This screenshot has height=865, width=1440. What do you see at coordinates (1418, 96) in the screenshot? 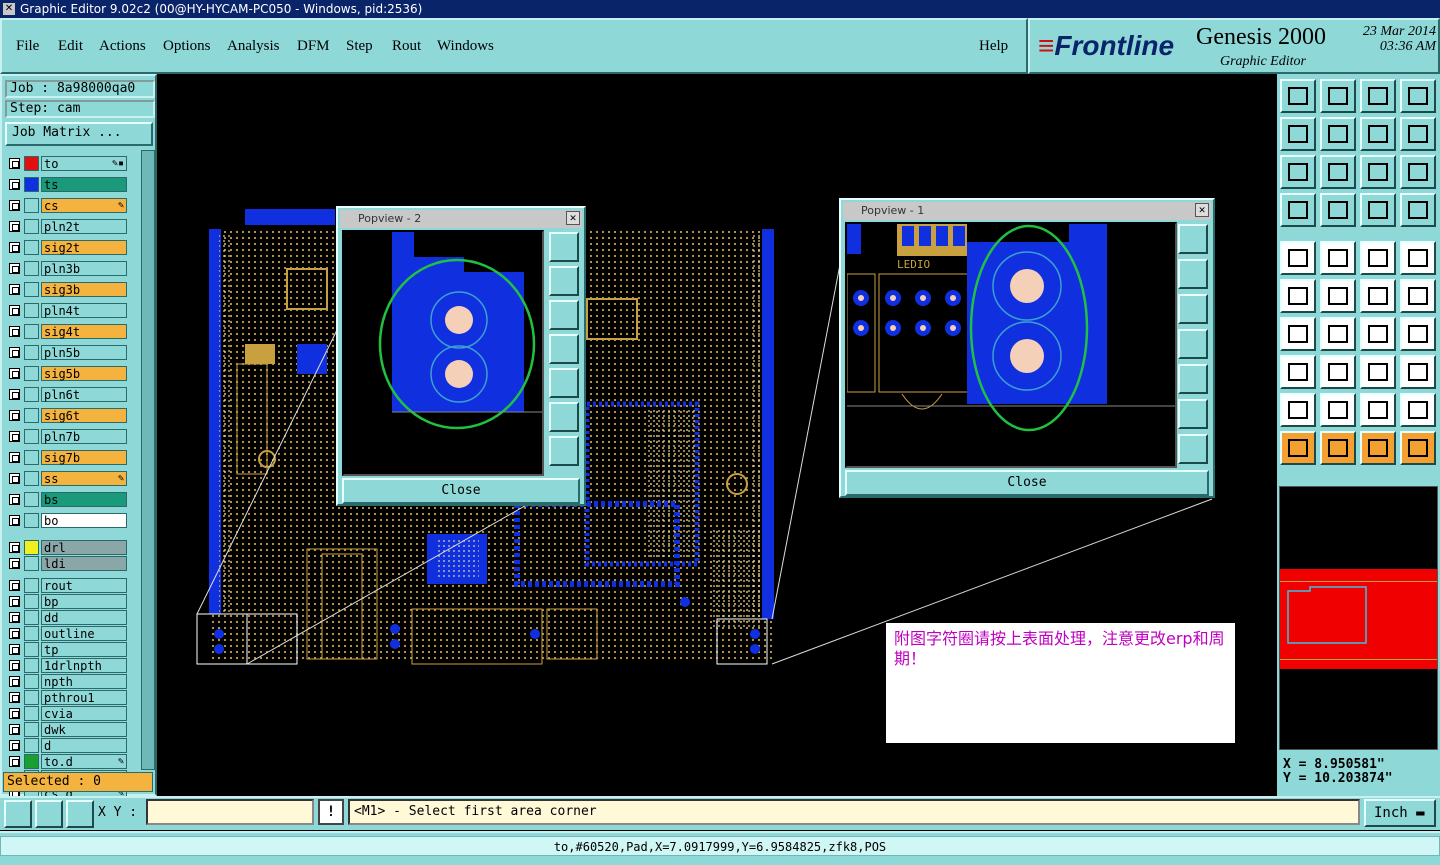
I see `window-split-icon` at bounding box center [1418, 96].